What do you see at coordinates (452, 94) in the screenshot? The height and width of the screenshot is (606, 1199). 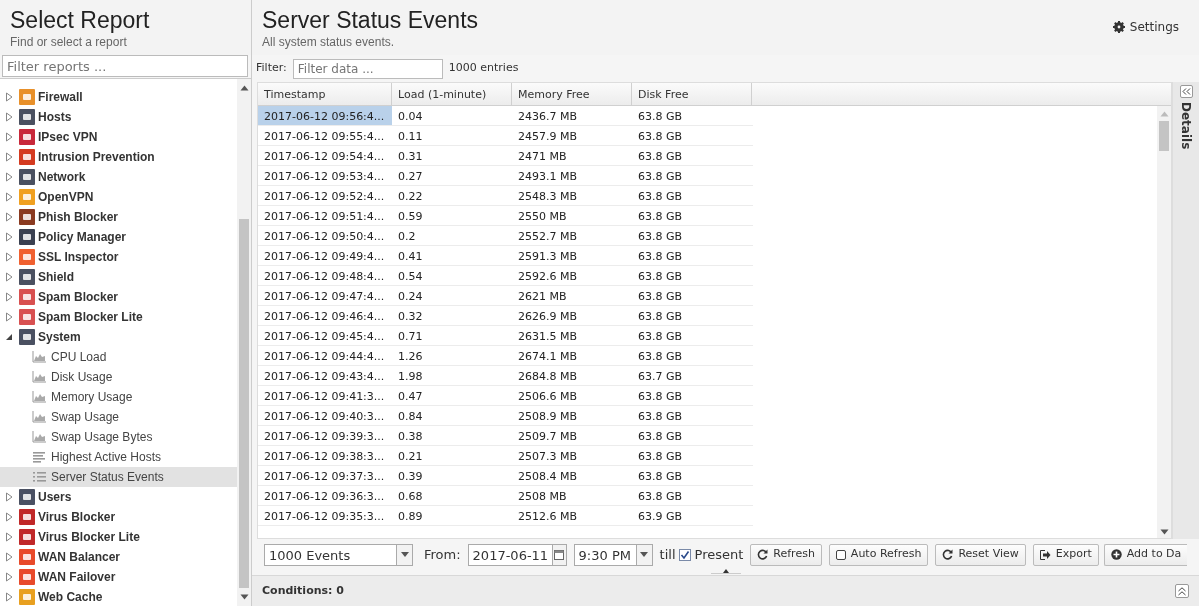 I see `column-header: Load (1-minute)` at bounding box center [452, 94].